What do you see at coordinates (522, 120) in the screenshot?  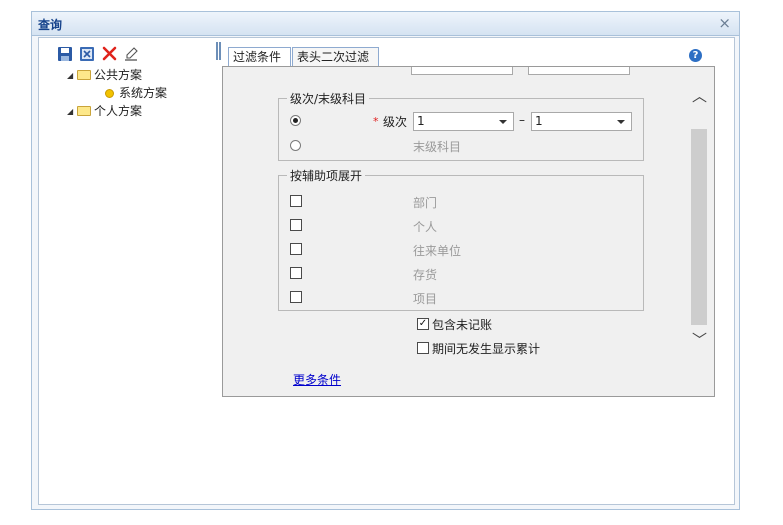 I see `range-dash: –` at bounding box center [522, 120].